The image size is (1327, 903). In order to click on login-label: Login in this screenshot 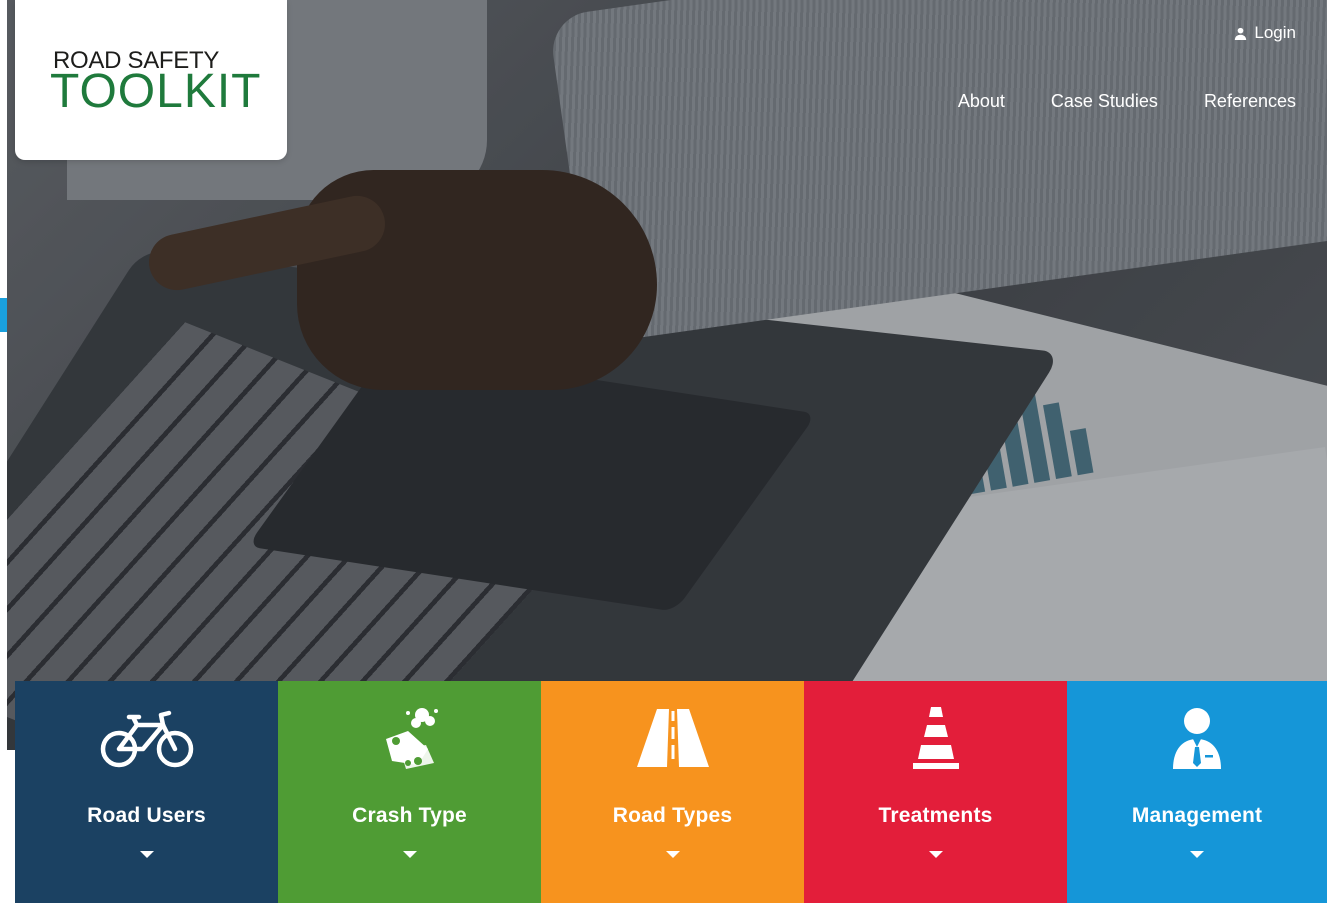, I will do `click(1275, 32)`.